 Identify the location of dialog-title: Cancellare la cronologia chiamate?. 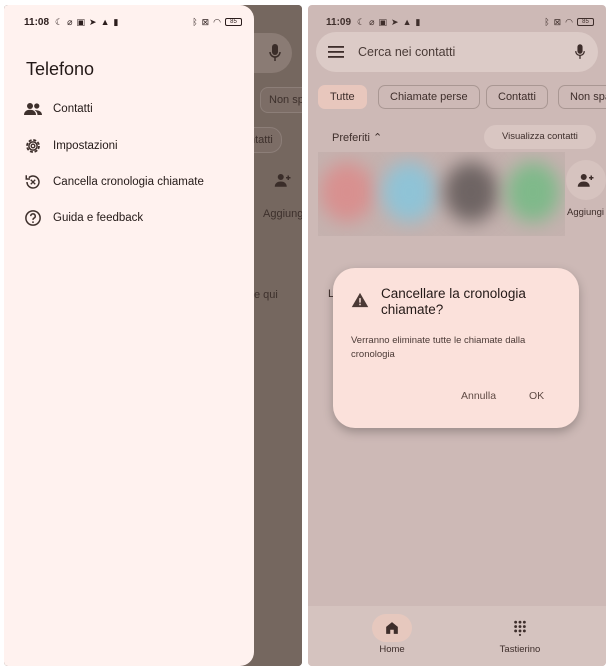
(453, 301).